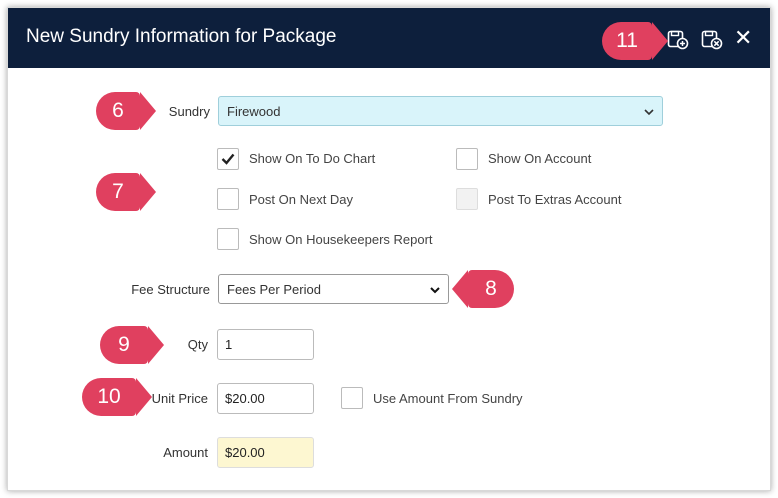  What do you see at coordinates (197, 344) in the screenshot?
I see `qty-label: Qty` at bounding box center [197, 344].